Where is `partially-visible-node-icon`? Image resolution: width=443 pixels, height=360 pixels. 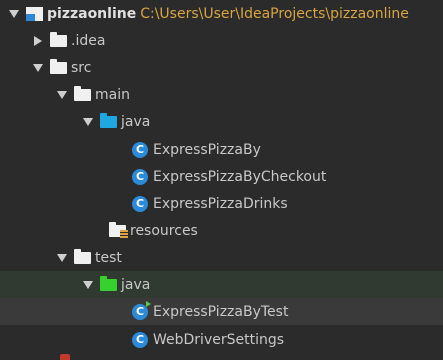 partially-visible-node-icon is located at coordinates (65, 357).